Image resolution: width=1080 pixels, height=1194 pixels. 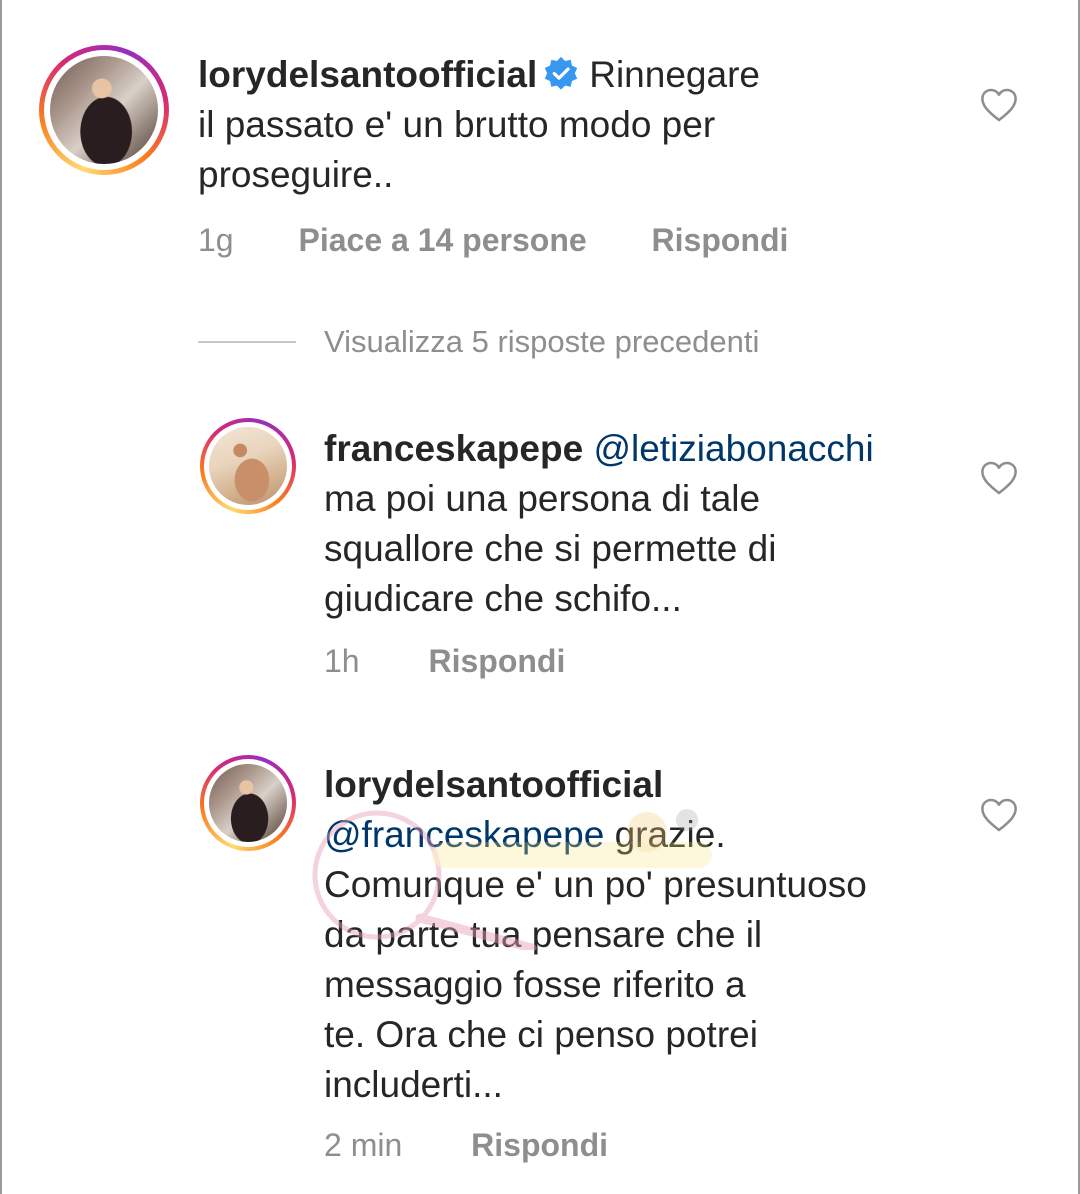 What do you see at coordinates (367, 74) in the screenshot?
I see `comment-username: lorydelsantoofficial` at bounding box center [367, 74].